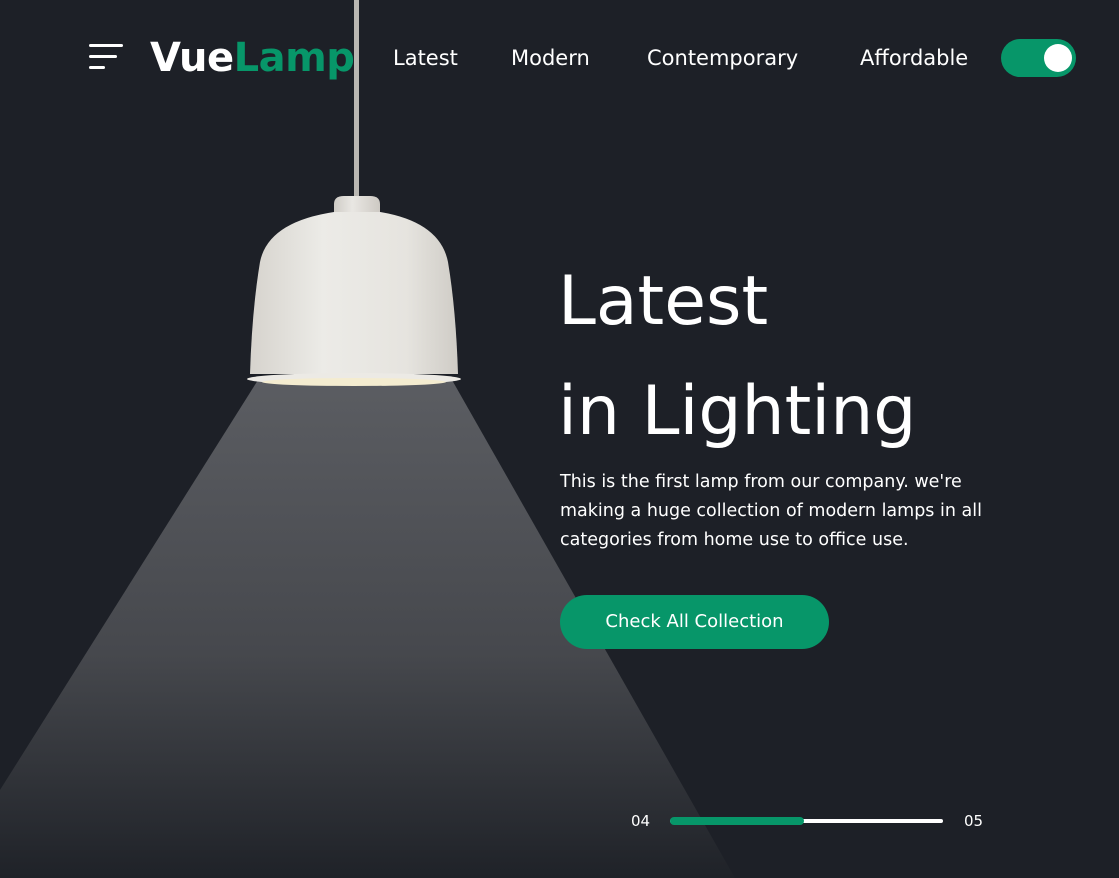 The height and width of the screenshot is (878, 1119). Describe the element at coordinates (806, 821) in the screenshot. I see `slide-progress-track` at that location.